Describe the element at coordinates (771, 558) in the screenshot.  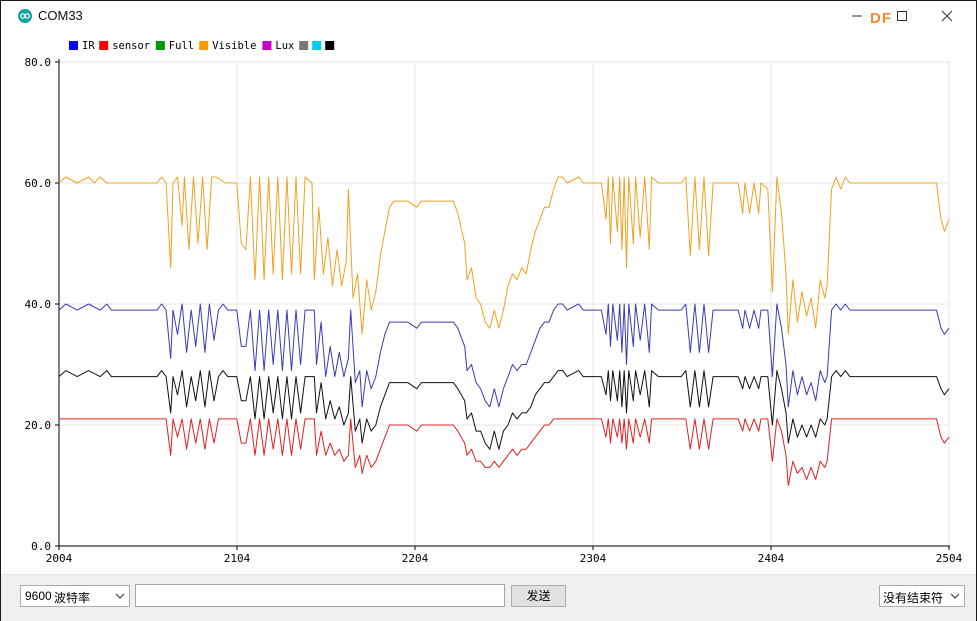
I see `x-tick-label: 2404` at that location.